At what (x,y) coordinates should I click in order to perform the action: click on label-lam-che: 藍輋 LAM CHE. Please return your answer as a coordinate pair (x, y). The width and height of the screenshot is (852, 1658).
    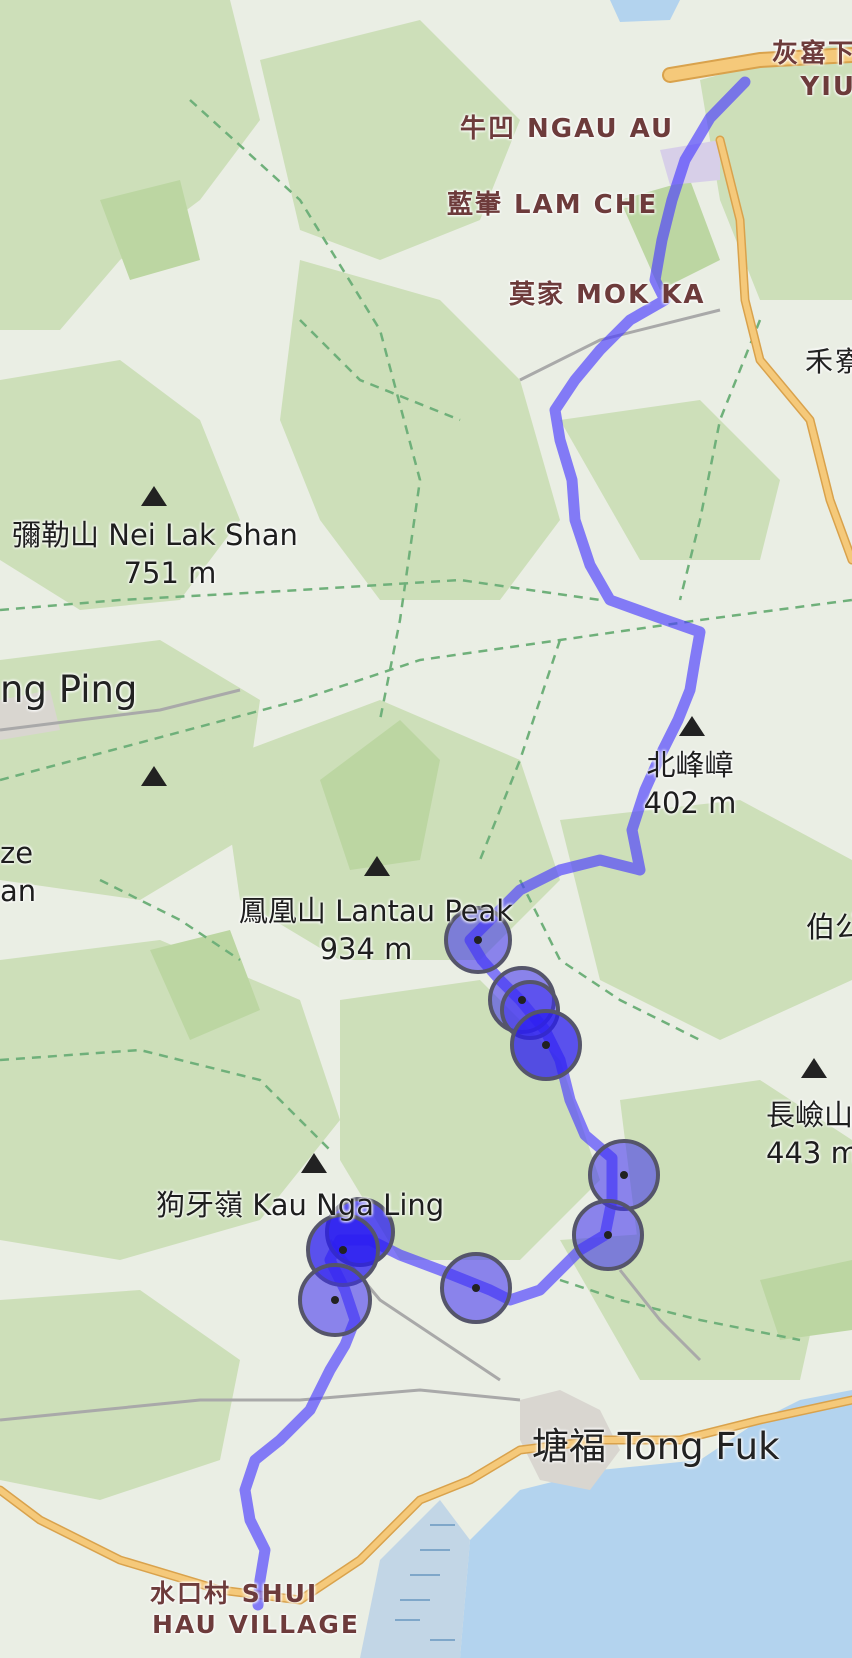
    Looking at the image, I should click on (553, 205).